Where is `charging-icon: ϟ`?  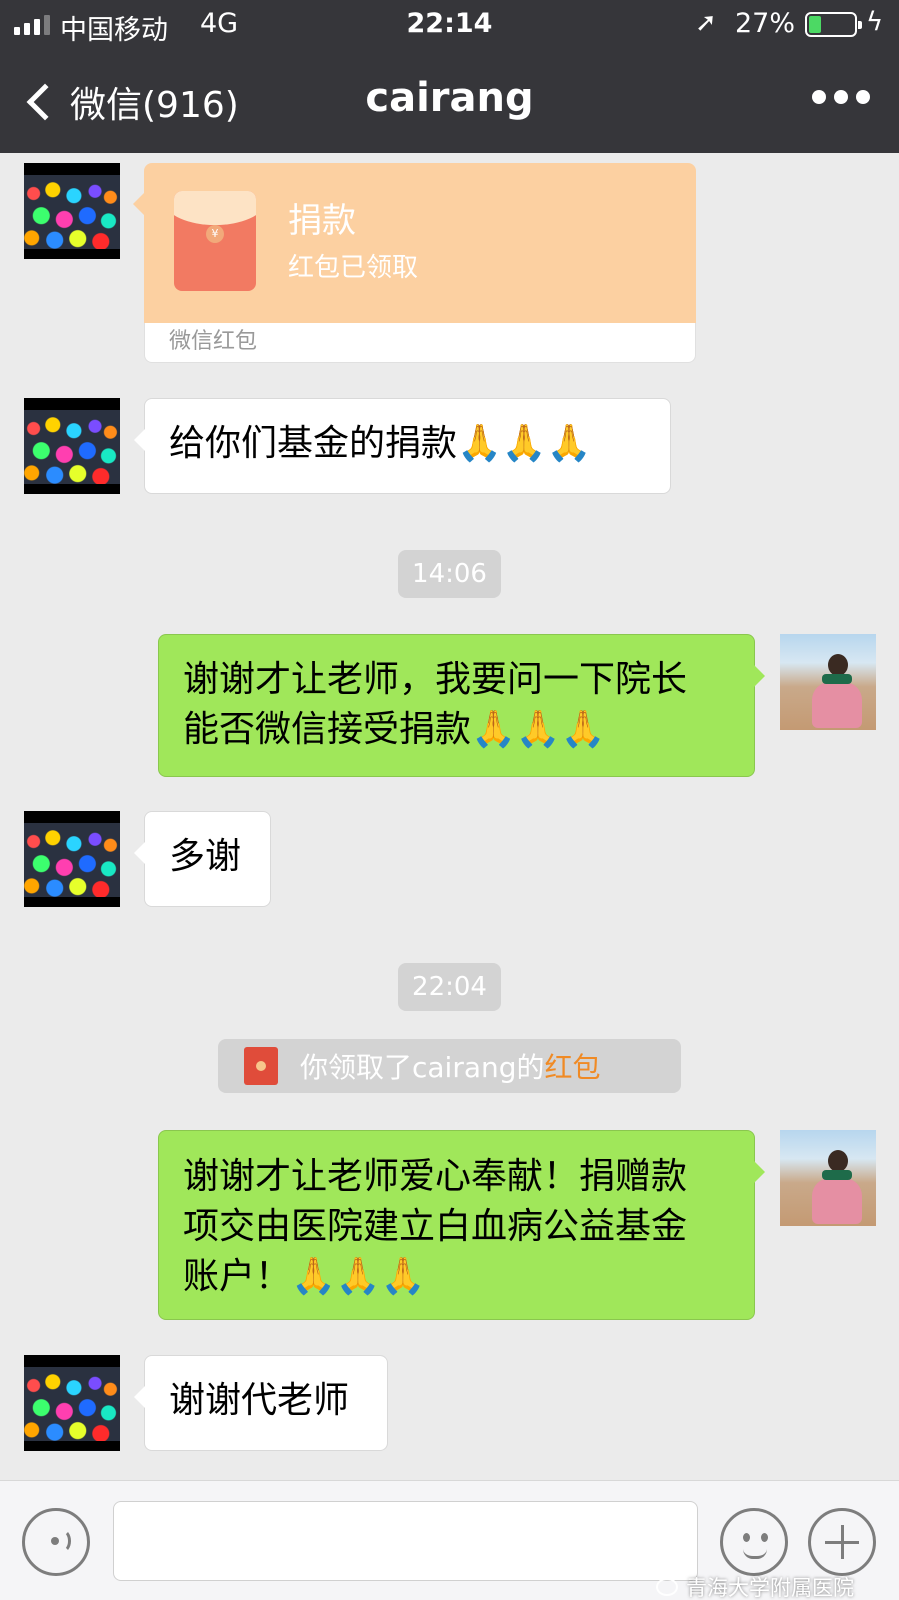 charging-icon: ϟ is located at coordinates (875, 22).